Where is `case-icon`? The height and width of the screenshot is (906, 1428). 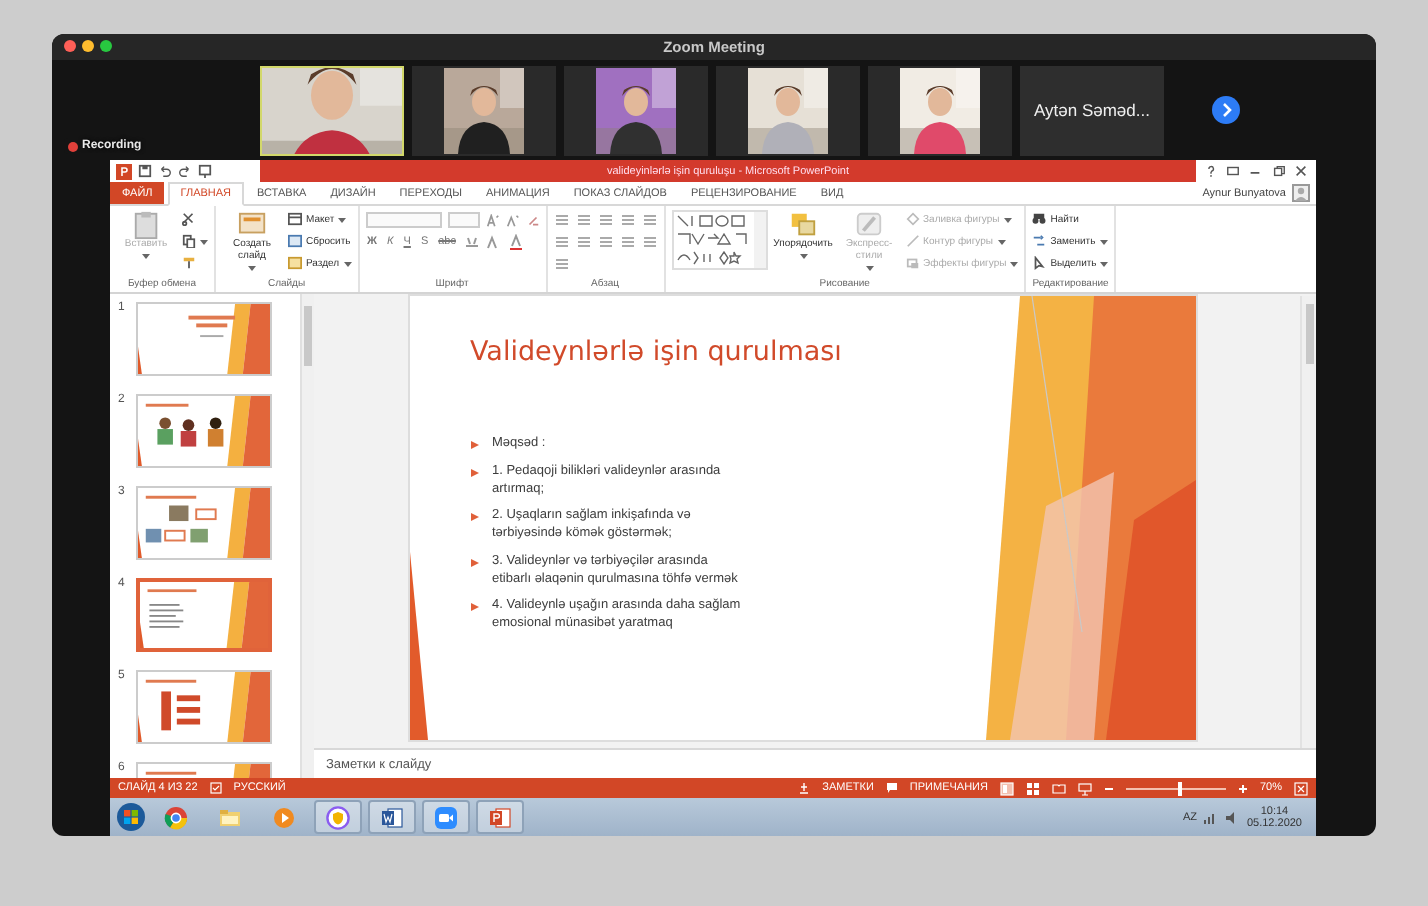
case-icon is located at coordinates (493, 242).